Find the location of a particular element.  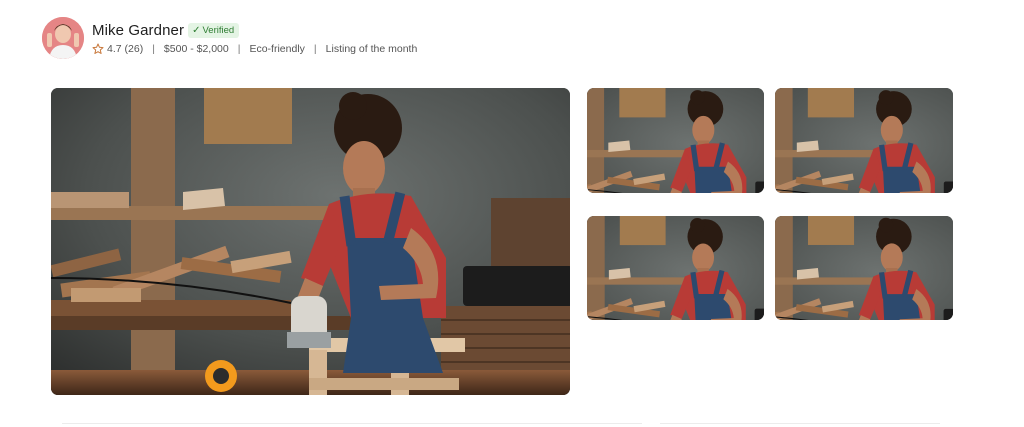

verified-badge: ✓ Verified is located at coordinates (214, 30).